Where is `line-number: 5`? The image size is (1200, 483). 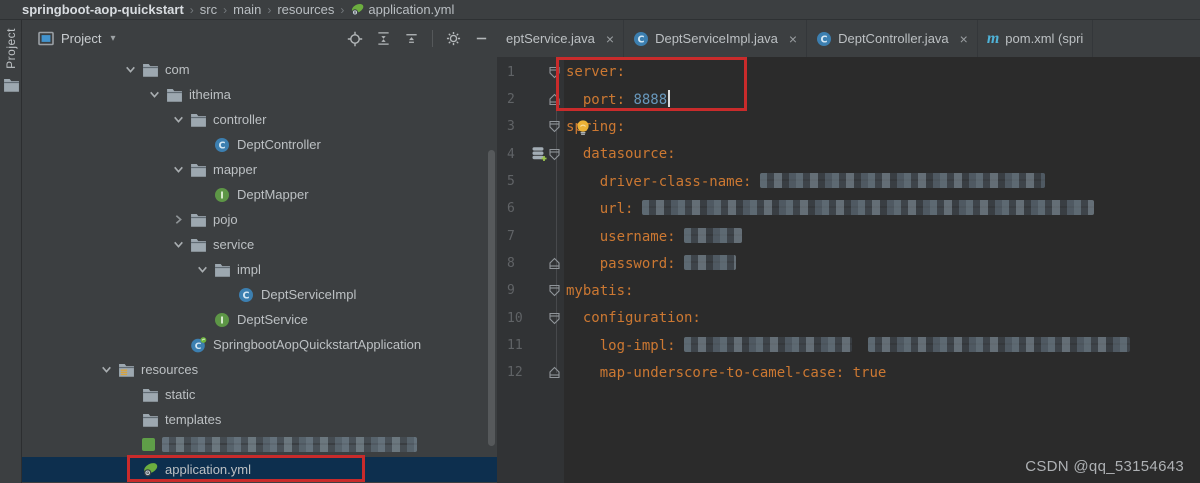 line-number: 5 is located at coordinates (511, 181).